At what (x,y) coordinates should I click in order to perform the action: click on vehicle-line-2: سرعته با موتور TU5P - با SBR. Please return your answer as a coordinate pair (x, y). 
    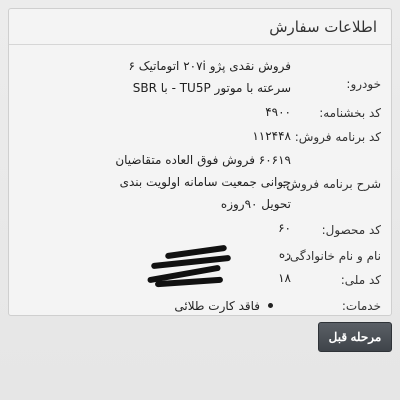
    Looking at the image, I should click on (211, 88).